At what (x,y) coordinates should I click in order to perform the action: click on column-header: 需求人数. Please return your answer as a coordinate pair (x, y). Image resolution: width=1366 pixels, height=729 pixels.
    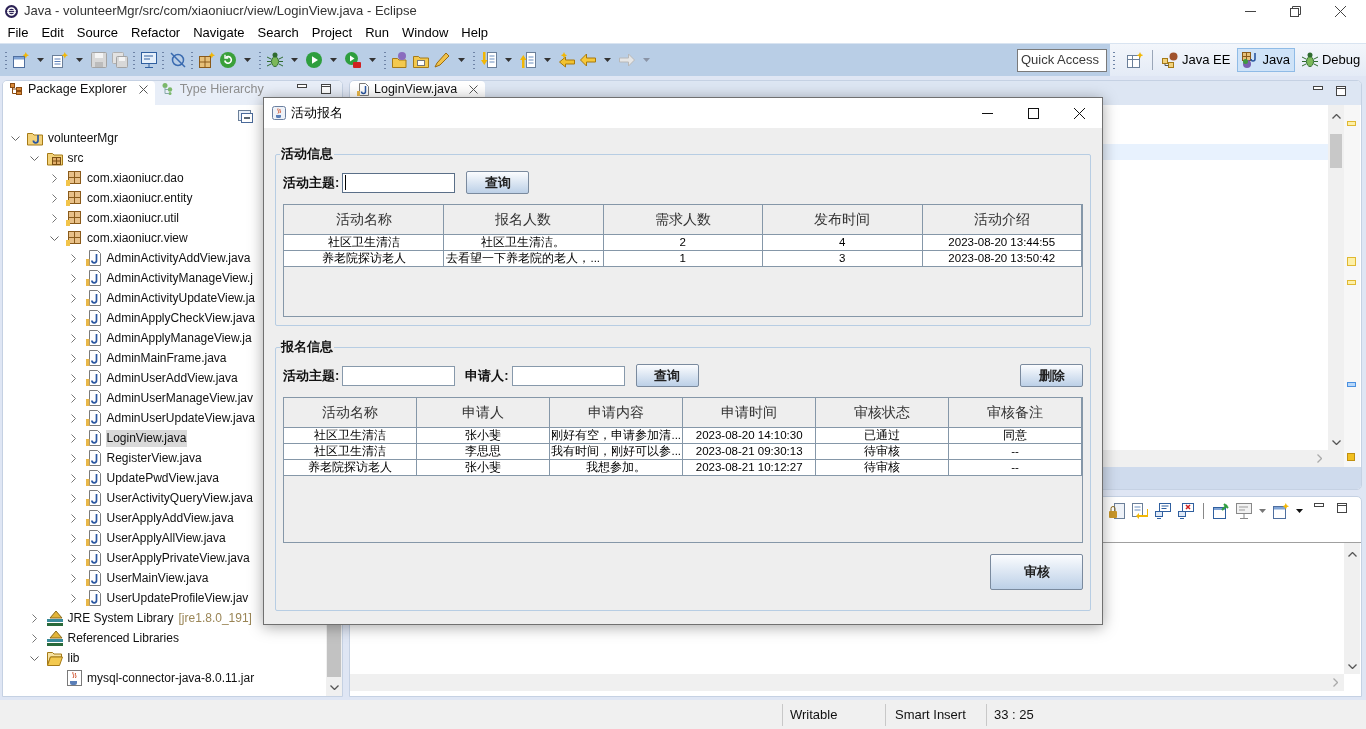
    Looking at the image, I should click on (683, 219).